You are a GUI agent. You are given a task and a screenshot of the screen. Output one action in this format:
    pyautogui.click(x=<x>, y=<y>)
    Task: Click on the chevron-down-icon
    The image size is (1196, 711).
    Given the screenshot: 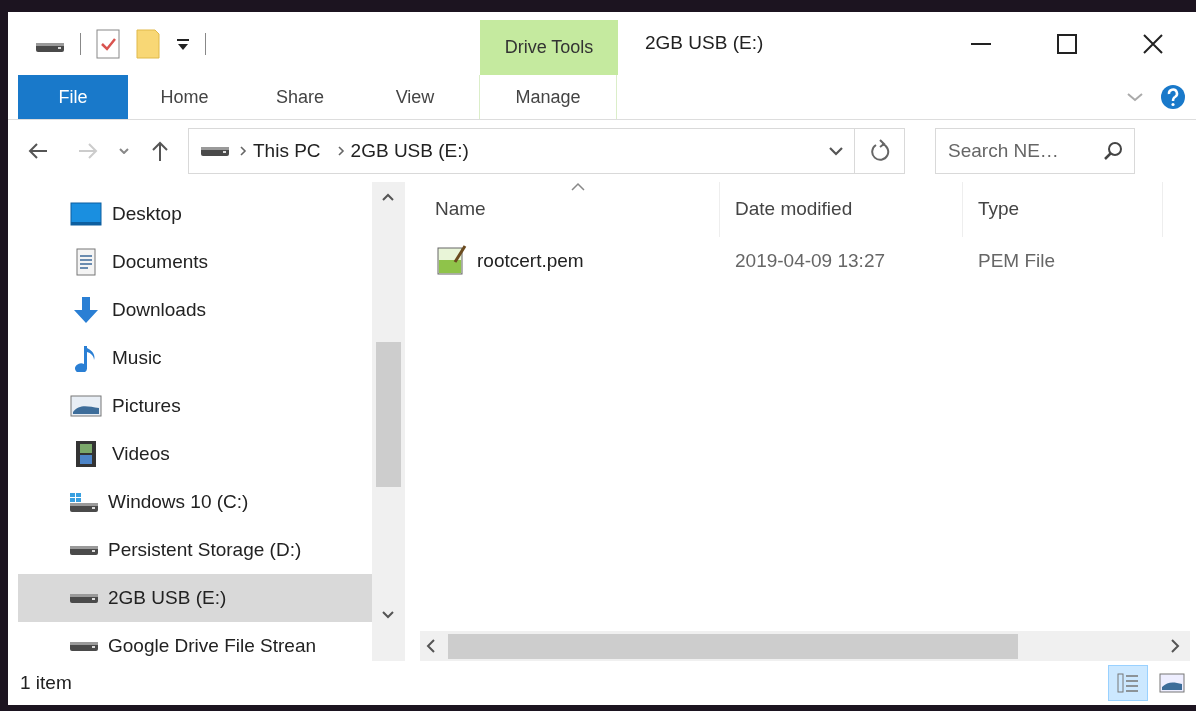 What is the action you would take?
    pyautogui.click(x=124, y=151)
    